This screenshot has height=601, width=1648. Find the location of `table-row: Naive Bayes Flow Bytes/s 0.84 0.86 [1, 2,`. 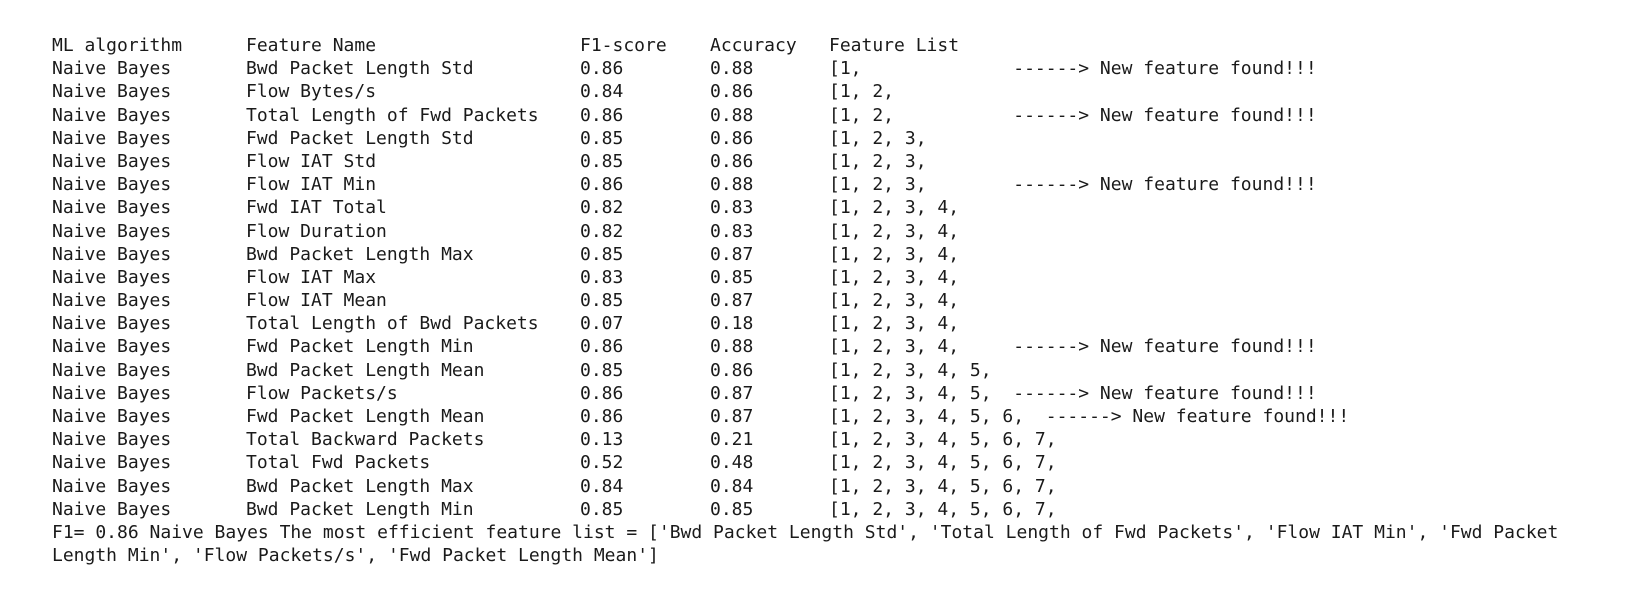

table-row: Naive Bayes Flow Bytes/s 0.84 0.86 [1, 2, is located at coordinates (842, 91).